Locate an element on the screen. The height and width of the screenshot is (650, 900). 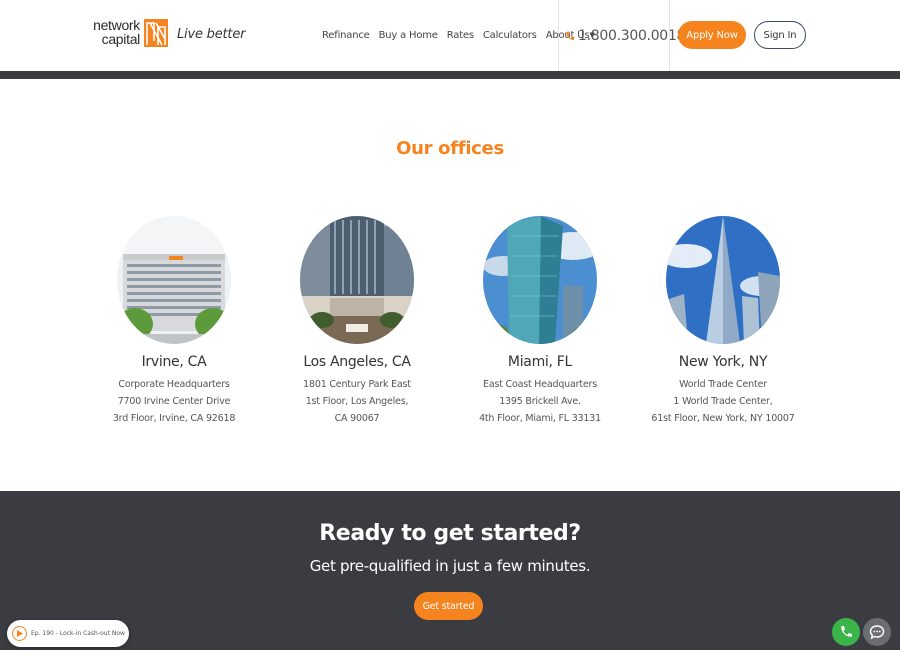
office-address-line: 1st Floor, Los Angeles, is located at coordinates (357, 401).